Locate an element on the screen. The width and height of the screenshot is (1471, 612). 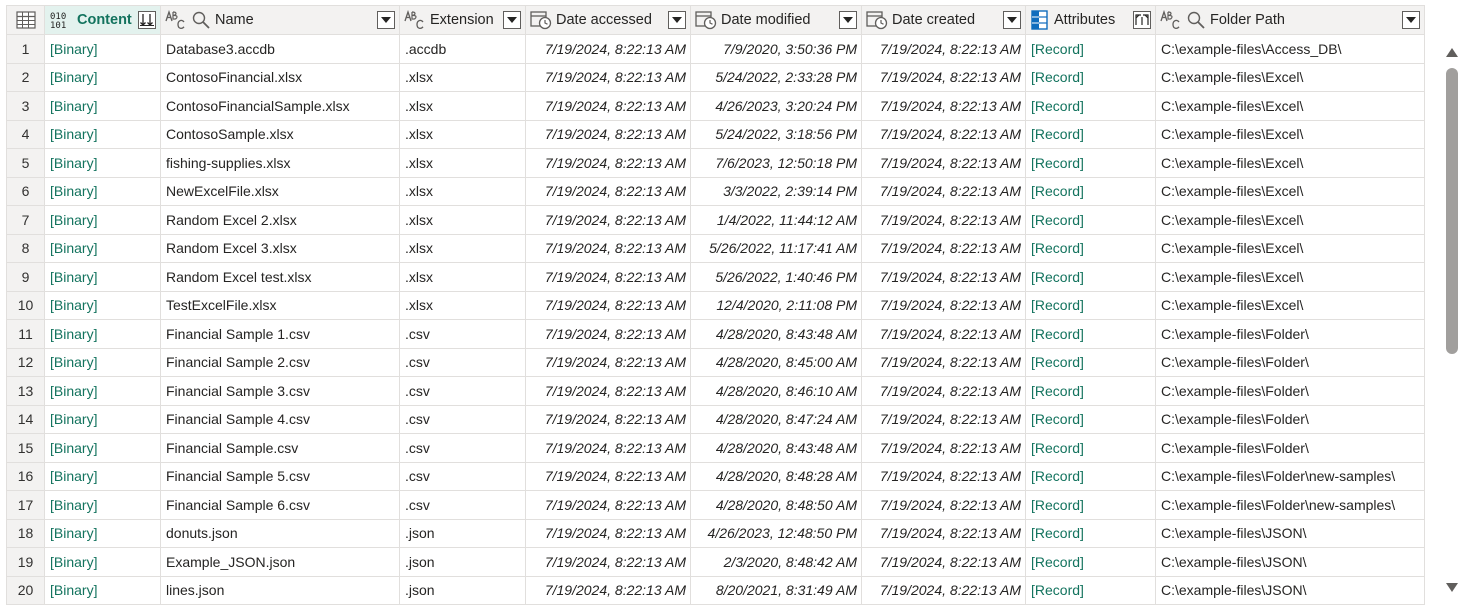
extension-cell-container: .json is located at coordinates (462, 590).